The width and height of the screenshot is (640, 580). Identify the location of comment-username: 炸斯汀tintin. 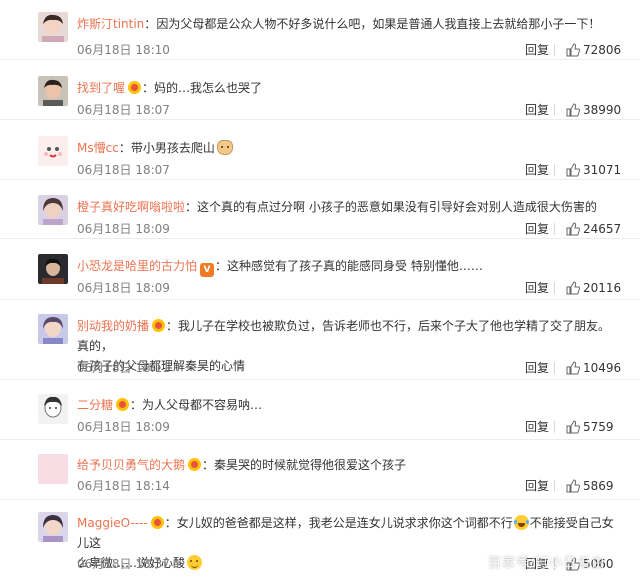
(110, 24).